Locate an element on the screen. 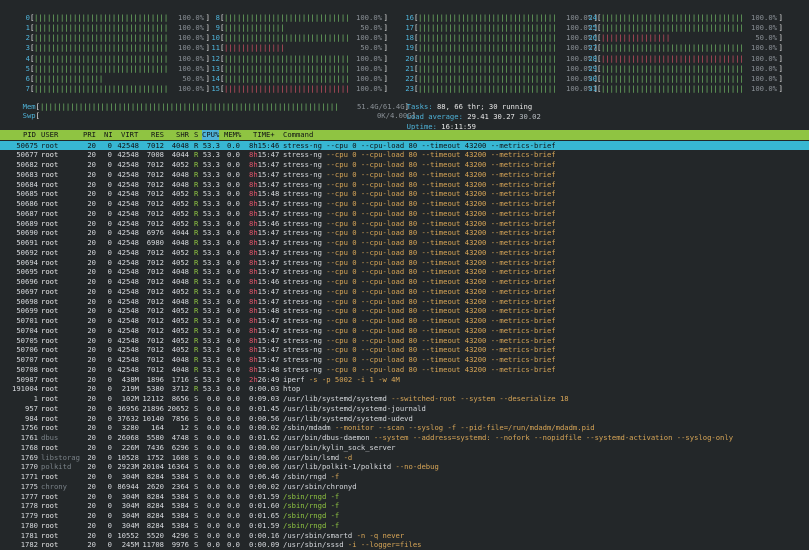 The image size is (809, 550). col-pid: PID is located at coordinates (29, 135).